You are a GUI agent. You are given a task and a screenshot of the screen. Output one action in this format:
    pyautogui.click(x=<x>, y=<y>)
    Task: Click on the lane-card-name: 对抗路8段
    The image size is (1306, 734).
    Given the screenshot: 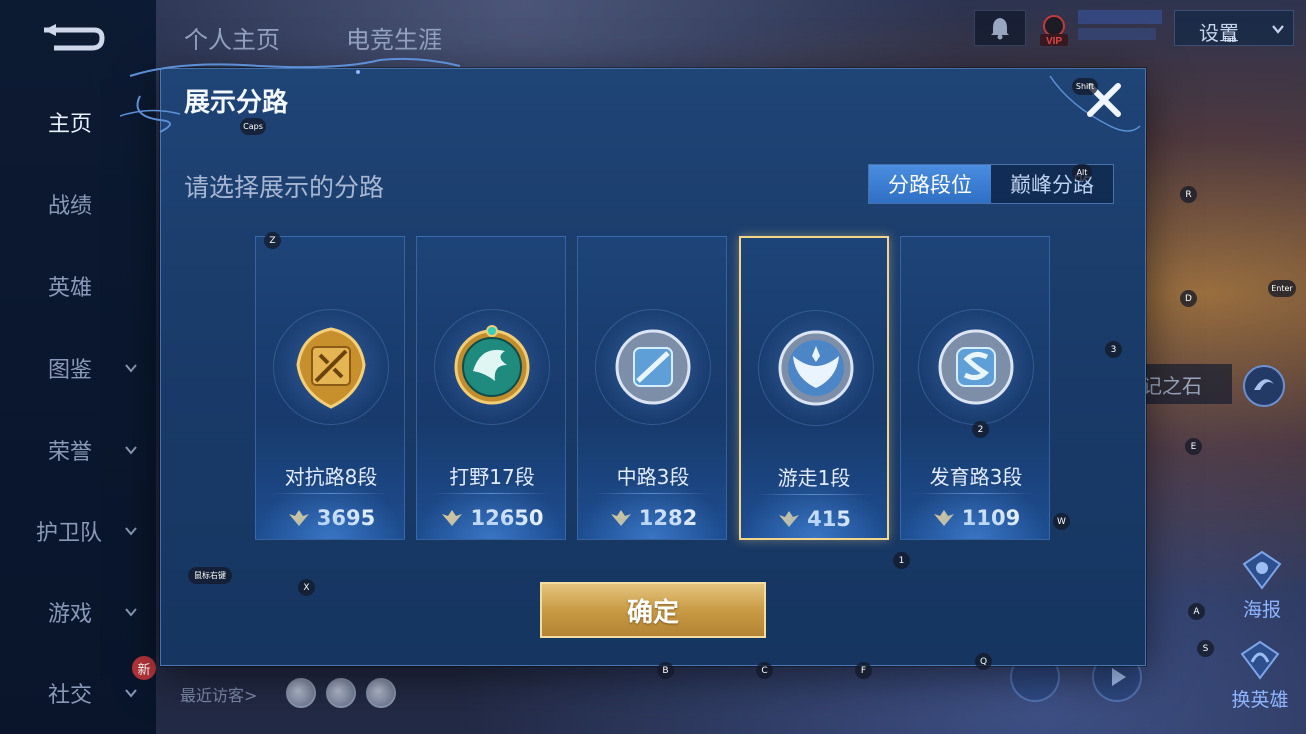 What is the action you would take?
    pyautogui.click(x=331, y=477)
    